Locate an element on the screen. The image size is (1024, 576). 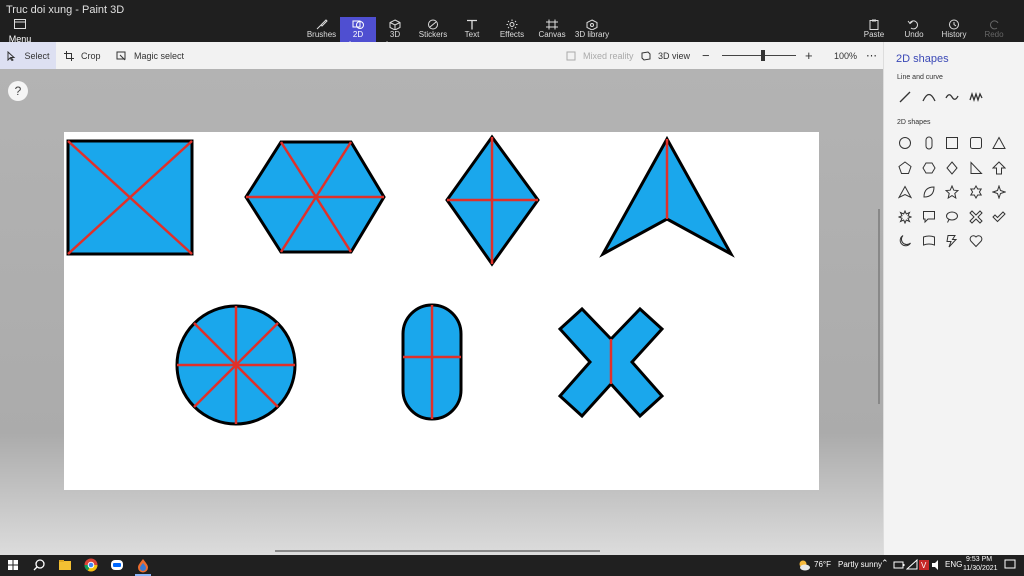
zoom-slider is located at coordinates (759, 55).